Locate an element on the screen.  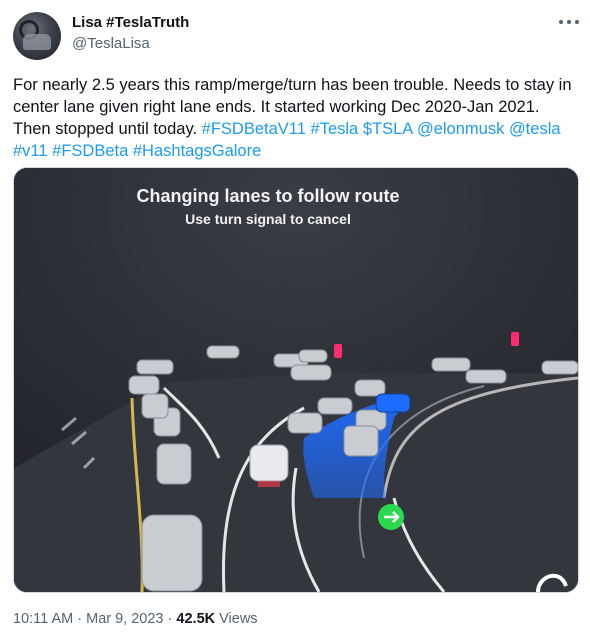
views-label: Views is located at coordinates (238, 619).